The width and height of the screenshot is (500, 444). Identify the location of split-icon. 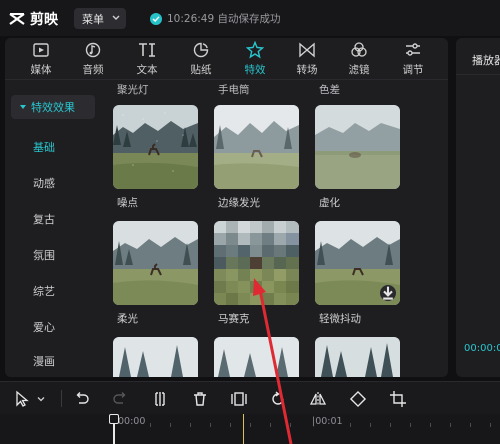
(160, 399).